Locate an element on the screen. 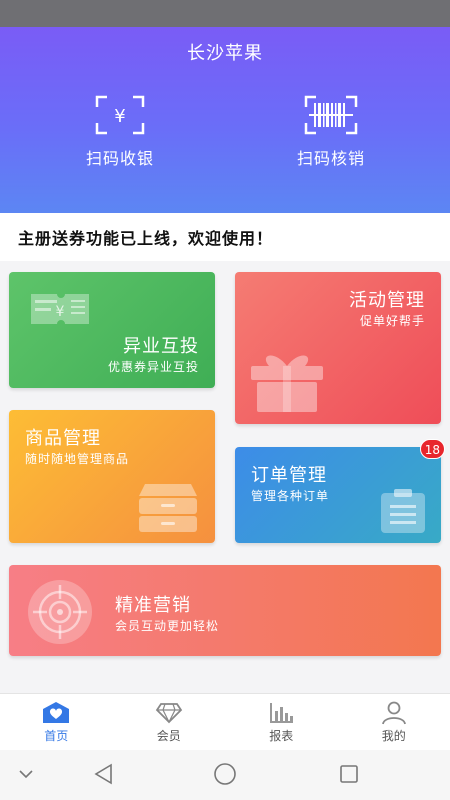  notice-banner: 主册送券功能已上线，欢迎使用！ is located at coordinates (225, 237).